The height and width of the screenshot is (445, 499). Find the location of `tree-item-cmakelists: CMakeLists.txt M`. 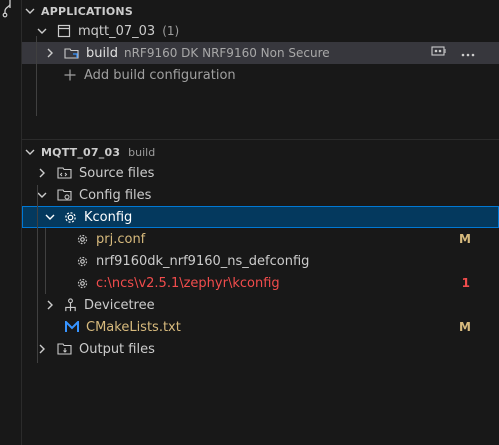

tree-item-cmakelists: CMakeLists.txt M is located at coordinates (260, 327).